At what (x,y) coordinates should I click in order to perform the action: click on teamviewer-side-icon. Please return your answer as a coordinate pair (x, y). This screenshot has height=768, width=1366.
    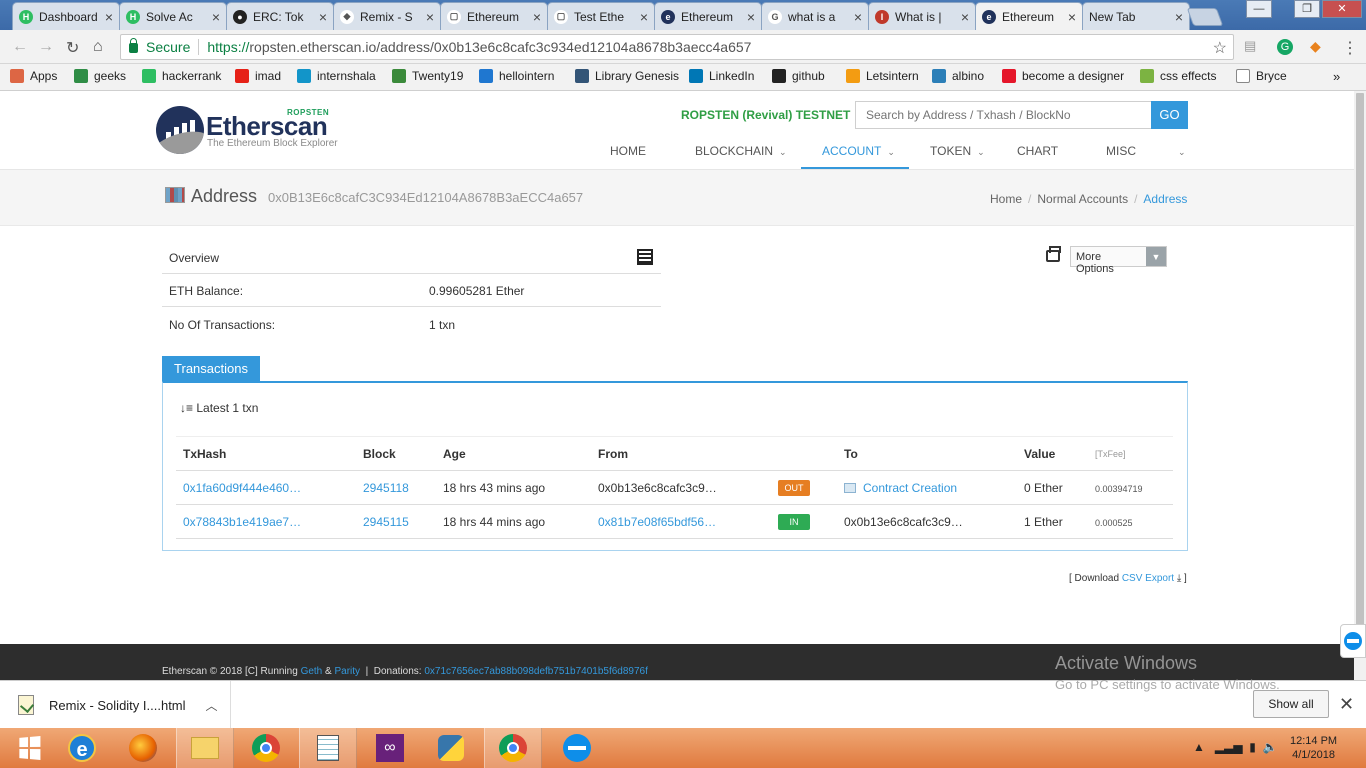
    Looking at the image, I should click on (1353, 641).